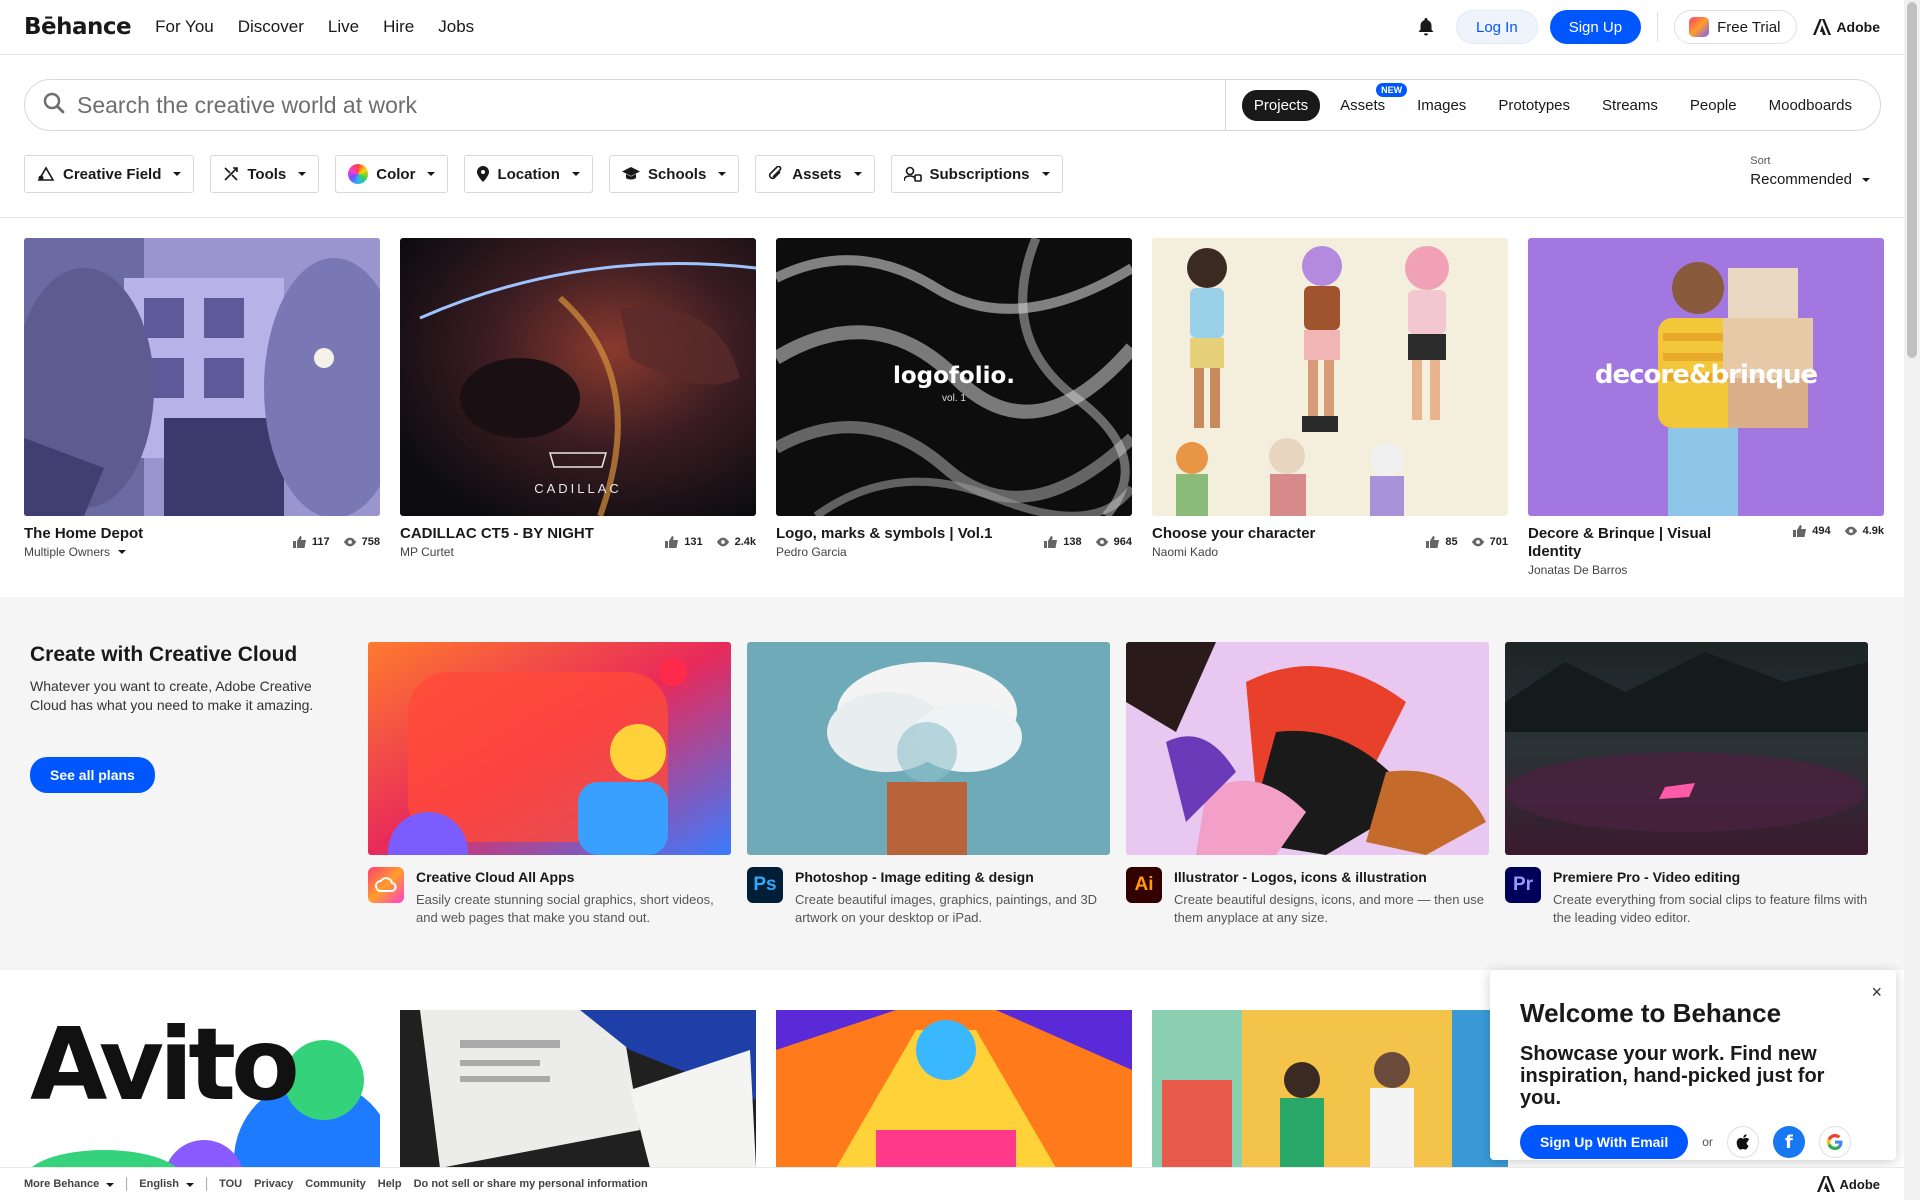 This screenshot has width=1920, height=1200. I want to click on scrollbar, so click(1912, 600).